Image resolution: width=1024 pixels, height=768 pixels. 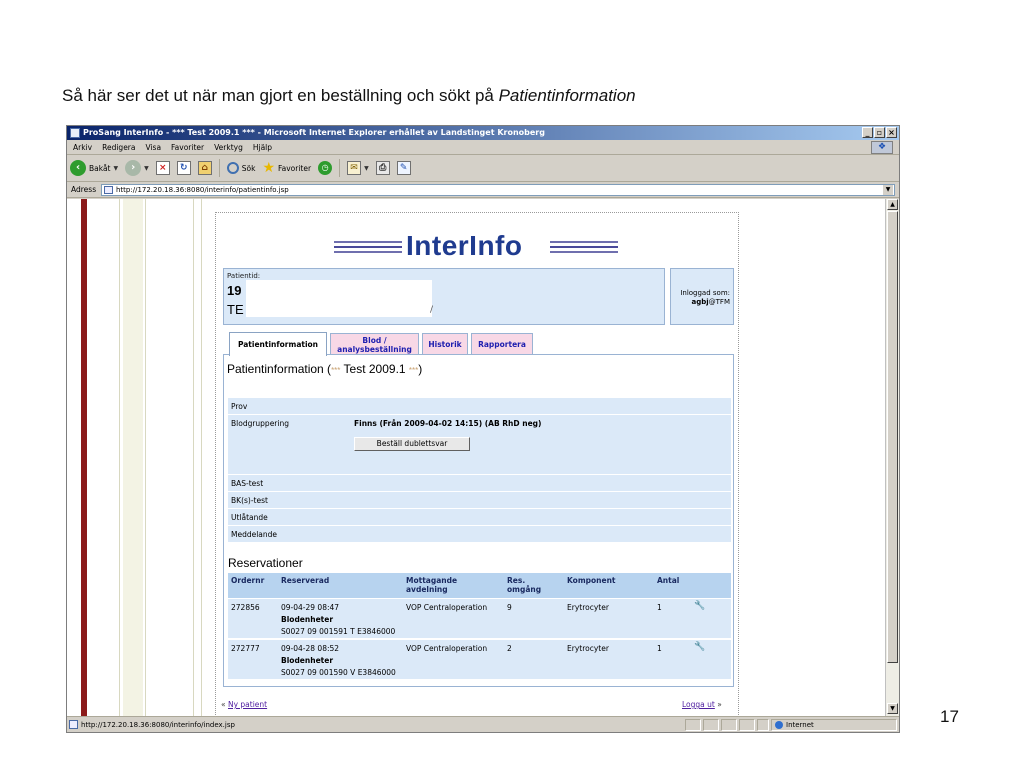 I want to click on cell-reserverad: 09-04-29 08:47, so click(x=310, y=607).